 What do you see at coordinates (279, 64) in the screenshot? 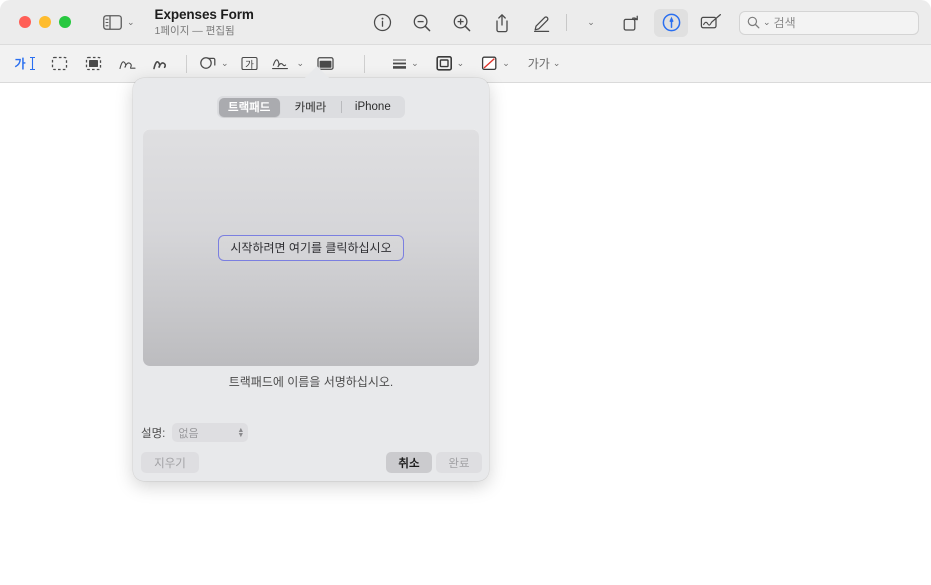
I see `signature-icon` at bounding box center [279, 64].